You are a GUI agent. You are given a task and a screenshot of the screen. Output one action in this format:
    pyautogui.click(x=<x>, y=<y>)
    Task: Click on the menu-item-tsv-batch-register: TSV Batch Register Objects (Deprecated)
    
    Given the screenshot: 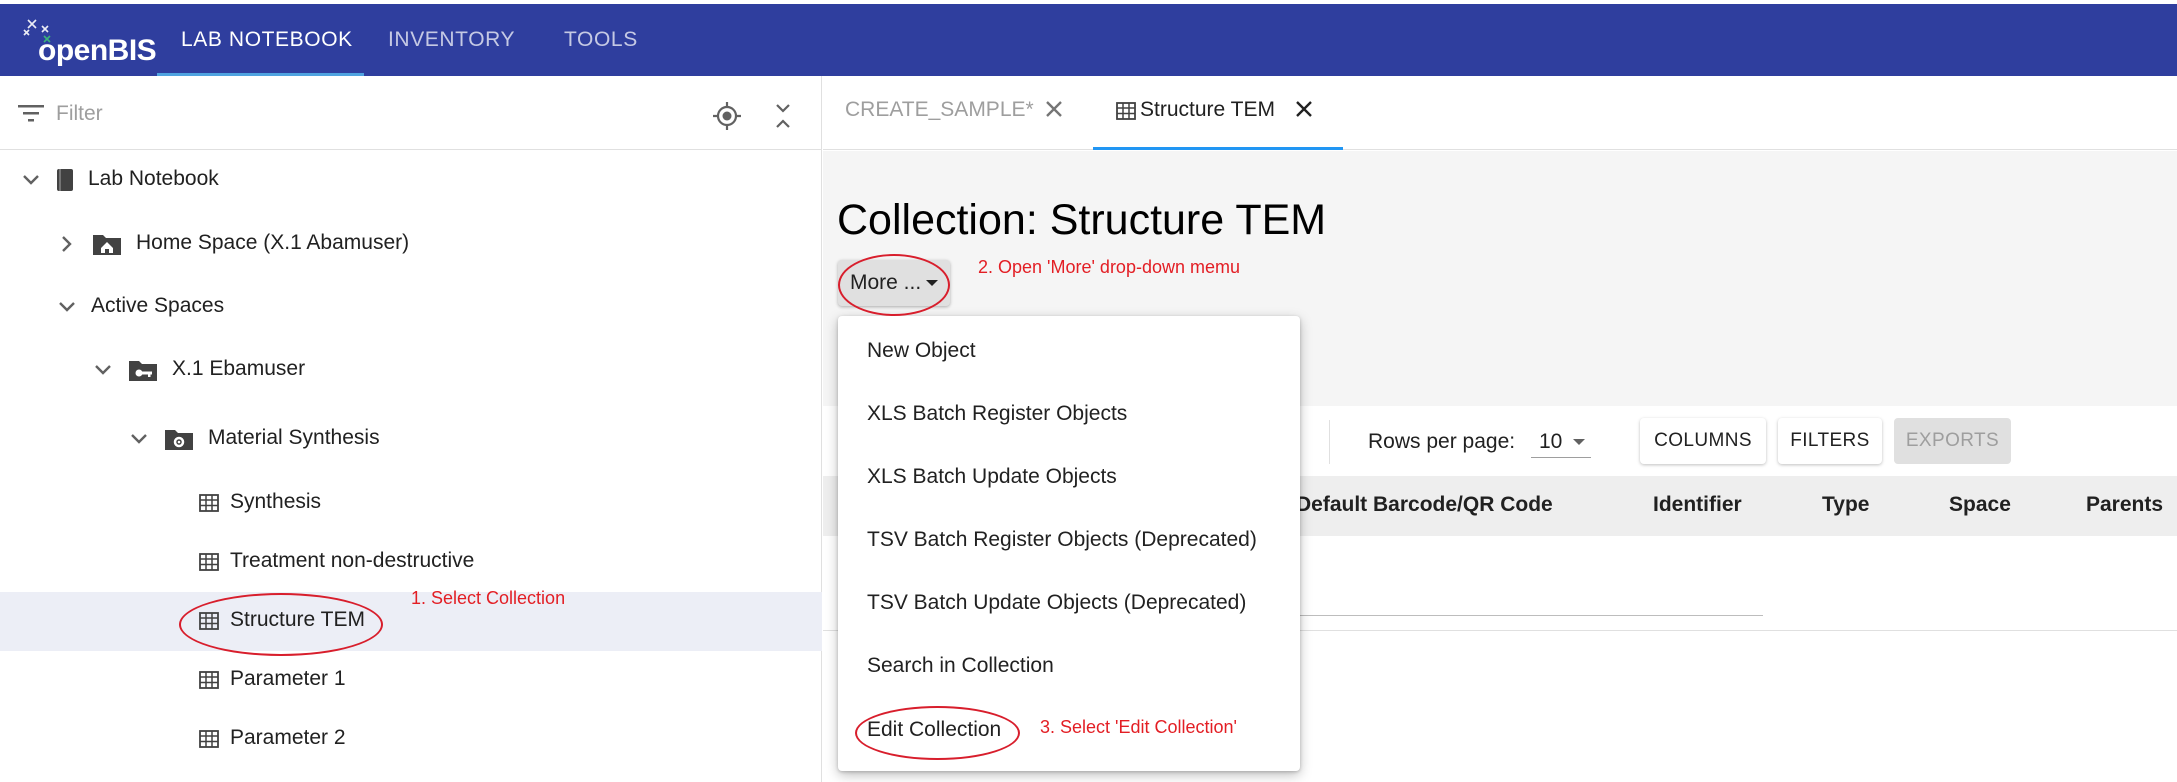 What is the action you would take?
    pyautogui.click(x=1062, y=540)
    